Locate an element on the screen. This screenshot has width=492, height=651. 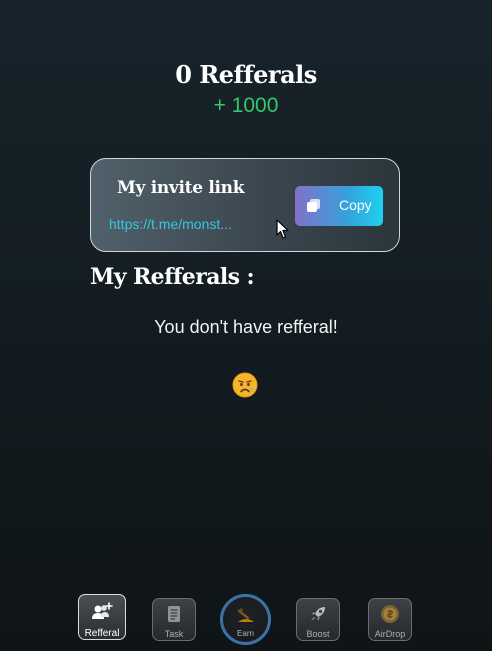
nav-label-boost: Boost is located at coordinates (318, 634).